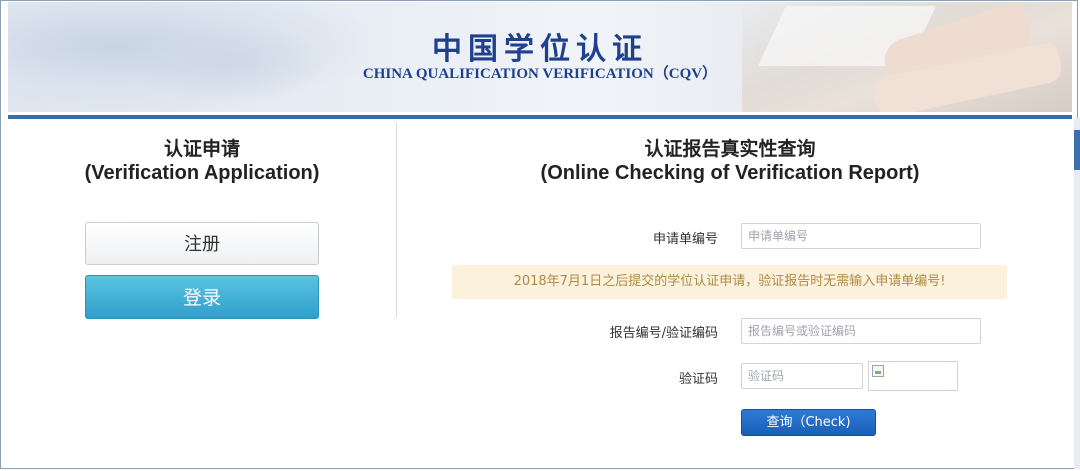 Image resolution: width=1080 pixels, height=471 pixels. What do you see at coordinates (861, 236) in the screenshot?
I see `application-no-input` at bounding box center [861, 236].